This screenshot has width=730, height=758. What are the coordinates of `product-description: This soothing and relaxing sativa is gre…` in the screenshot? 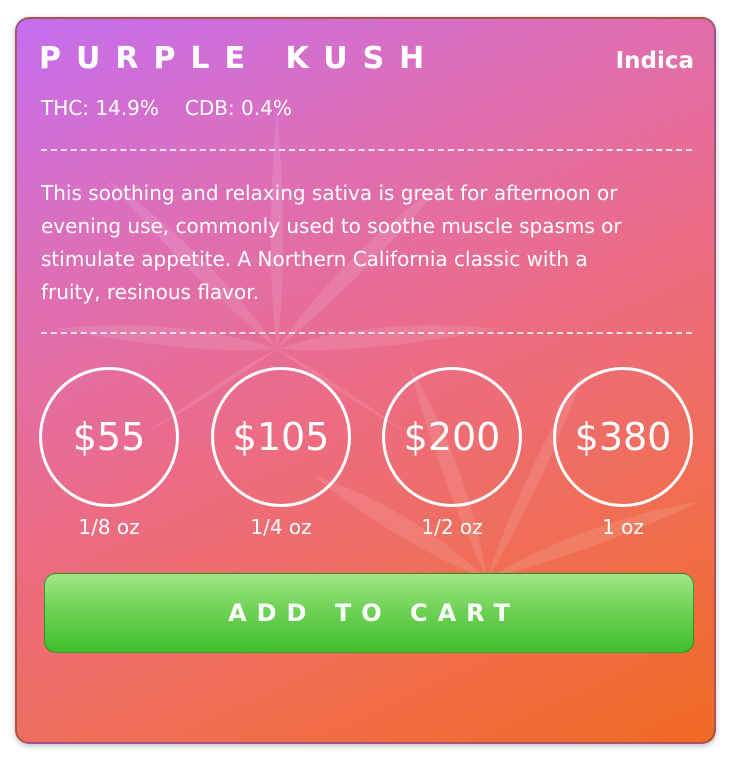 It's located at (331, 242).